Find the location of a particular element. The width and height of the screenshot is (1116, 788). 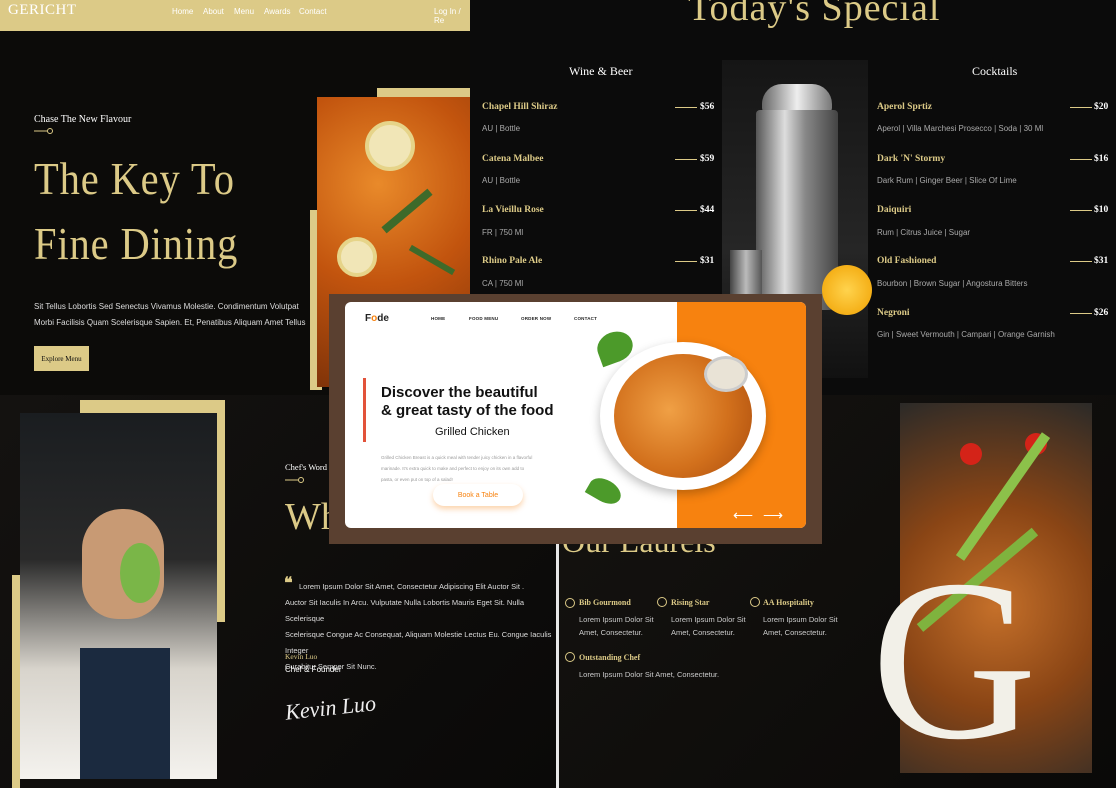

chef-apron-icon is located at coordinates (125, 713).